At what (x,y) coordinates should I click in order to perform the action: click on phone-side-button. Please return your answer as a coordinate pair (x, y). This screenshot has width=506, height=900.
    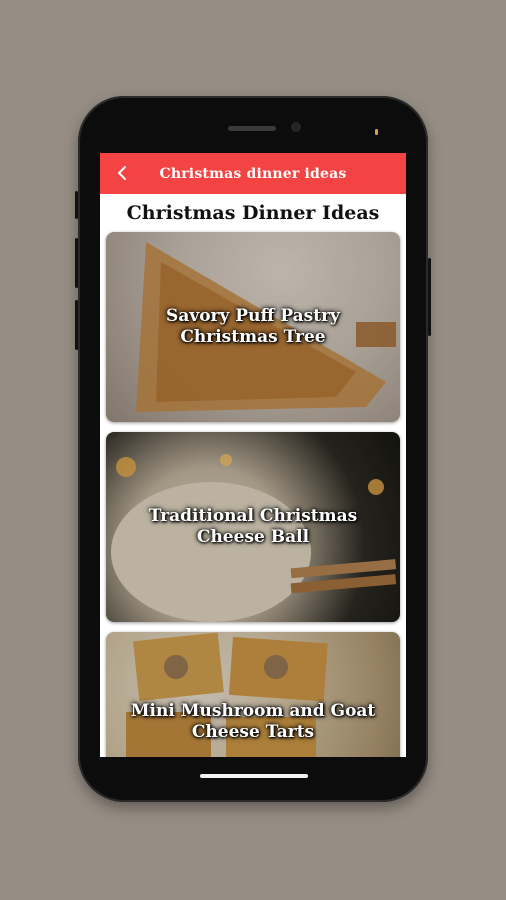
    Looking at the image, I should click on (76, 205).